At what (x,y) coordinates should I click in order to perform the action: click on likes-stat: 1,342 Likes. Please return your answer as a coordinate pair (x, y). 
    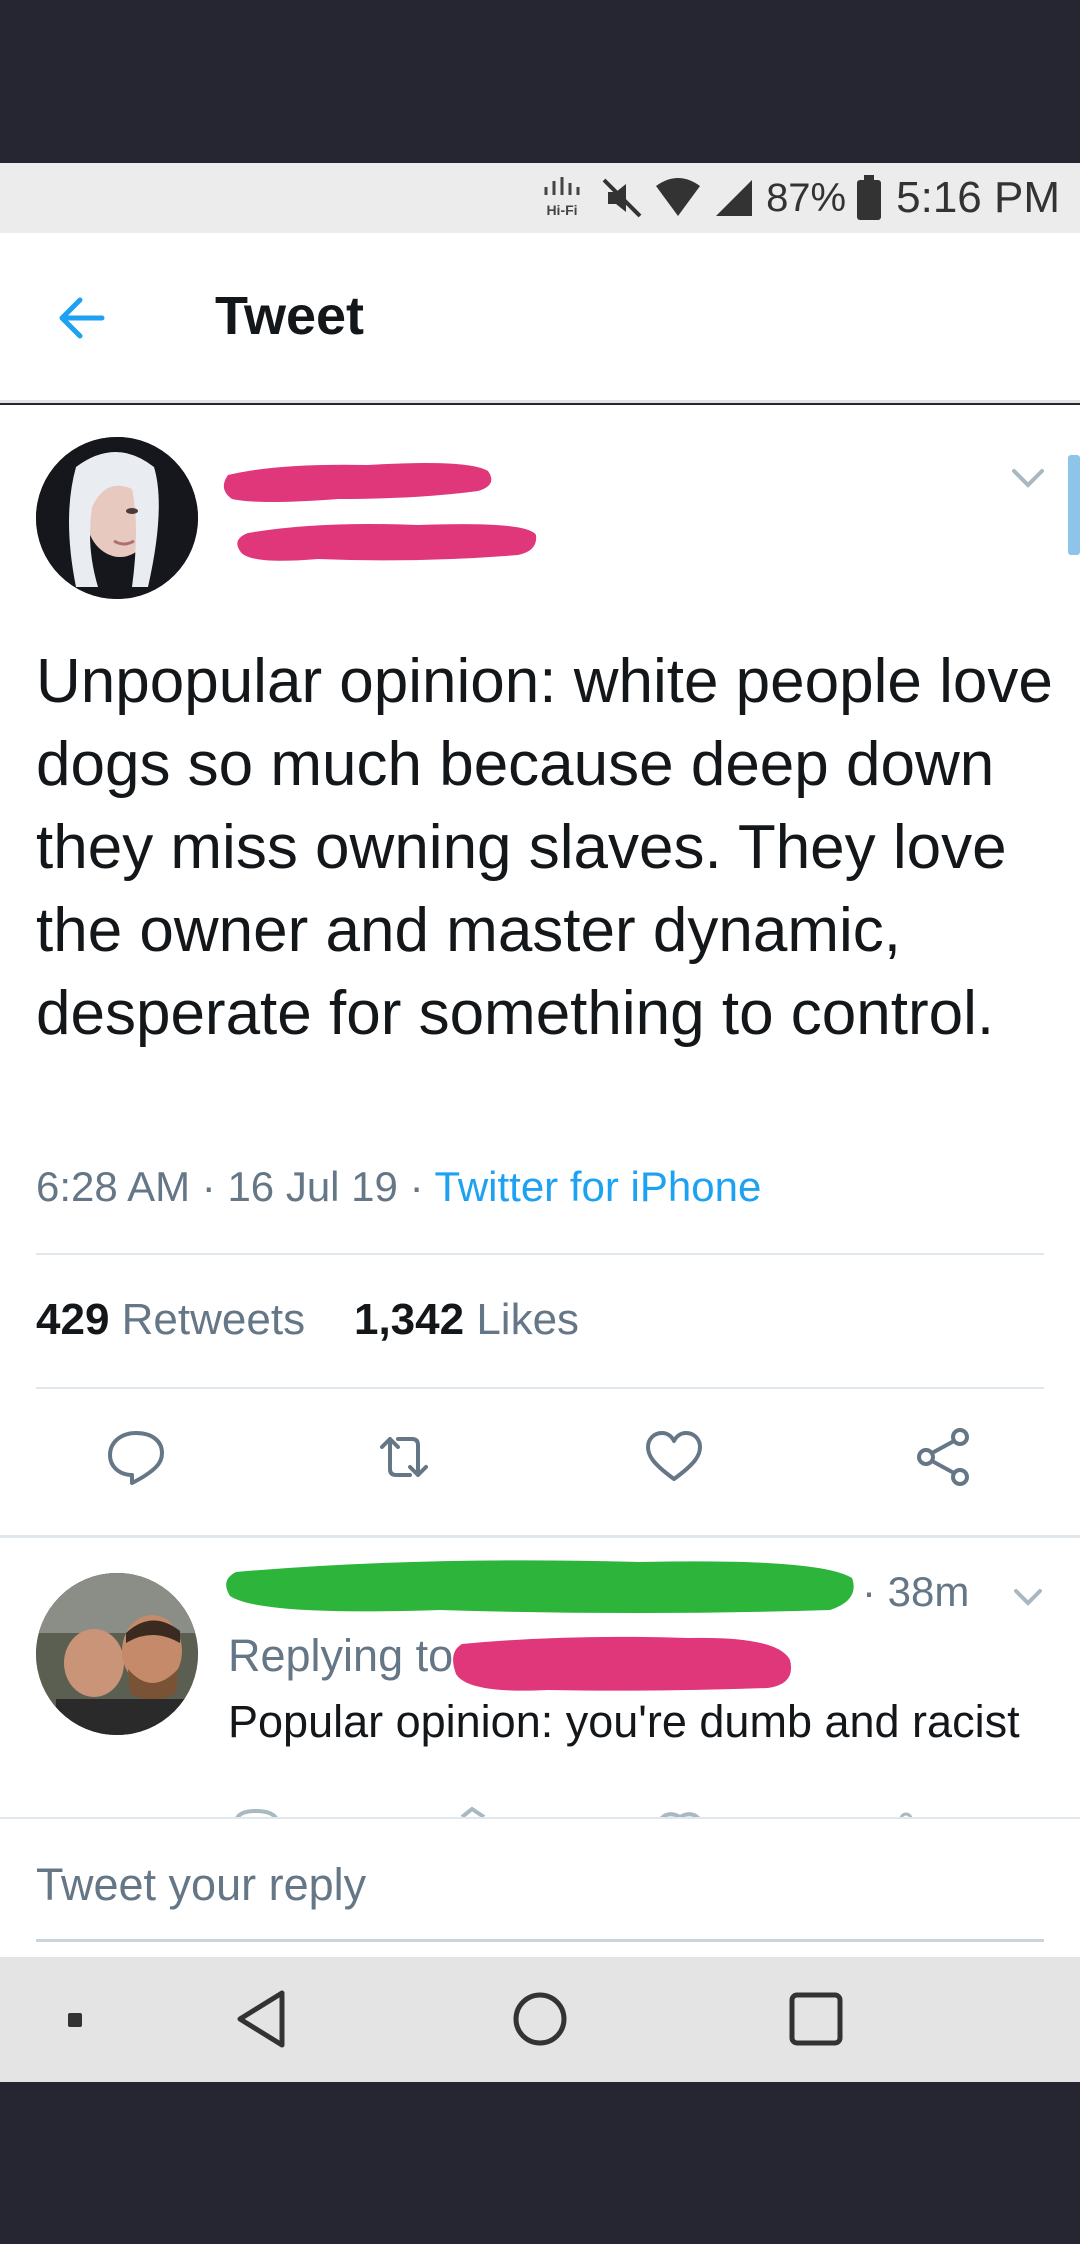
    Looking at the image, I should click on (466, 1319).